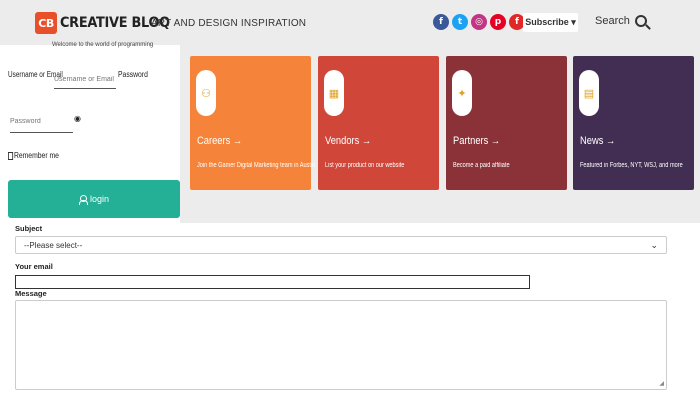 The height and width of the screenshot is (400, 700). What do you see at coordinates (220, 141) in the screenshot?
I see `card-title: Careers →` at bounding box center [220, 141].